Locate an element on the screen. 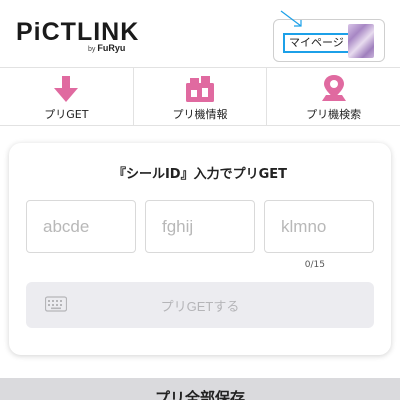  logo-byline: by FuRyu is located at coordinates (107, 48).